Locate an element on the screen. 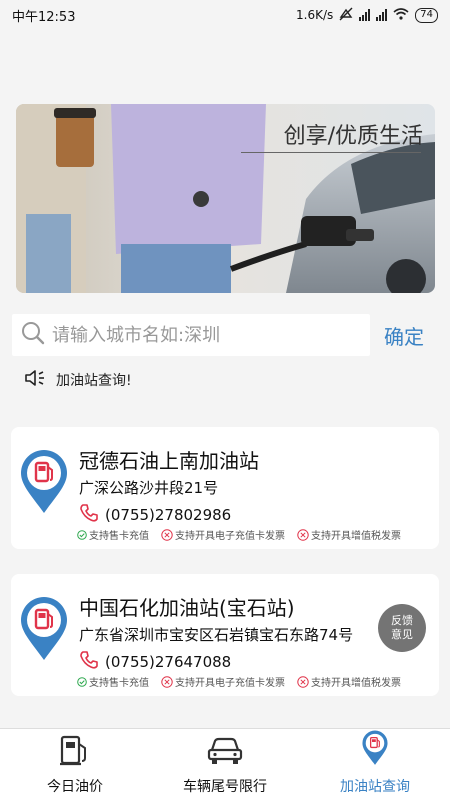 This screenshot has height=800, width=450. notice-bar: 加油站查询! is located at coordinates (78, 380).